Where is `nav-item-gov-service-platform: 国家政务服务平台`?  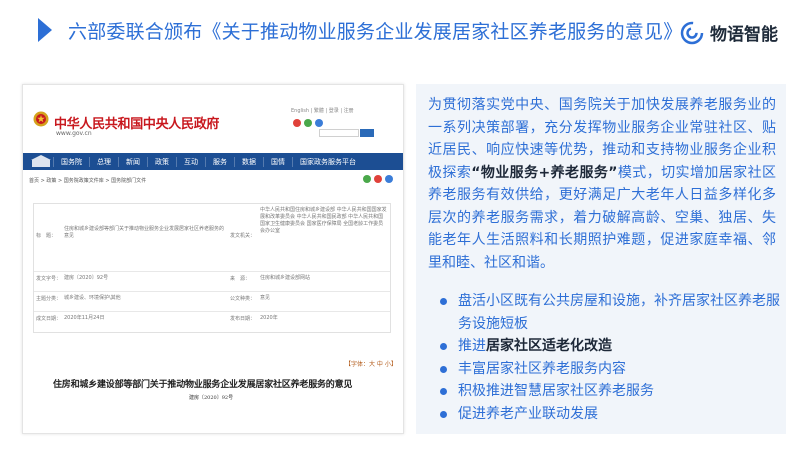 nav-item-gov-service-platform: 国家政务服务平台 is located at coordinates (327, 161).